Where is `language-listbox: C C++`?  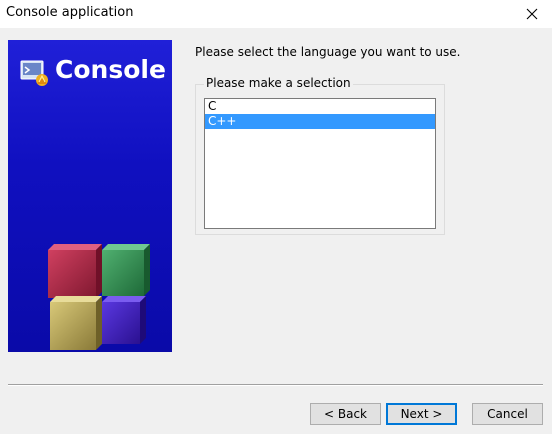
language-listbox: C C++ is located at coordinates (320, 163).